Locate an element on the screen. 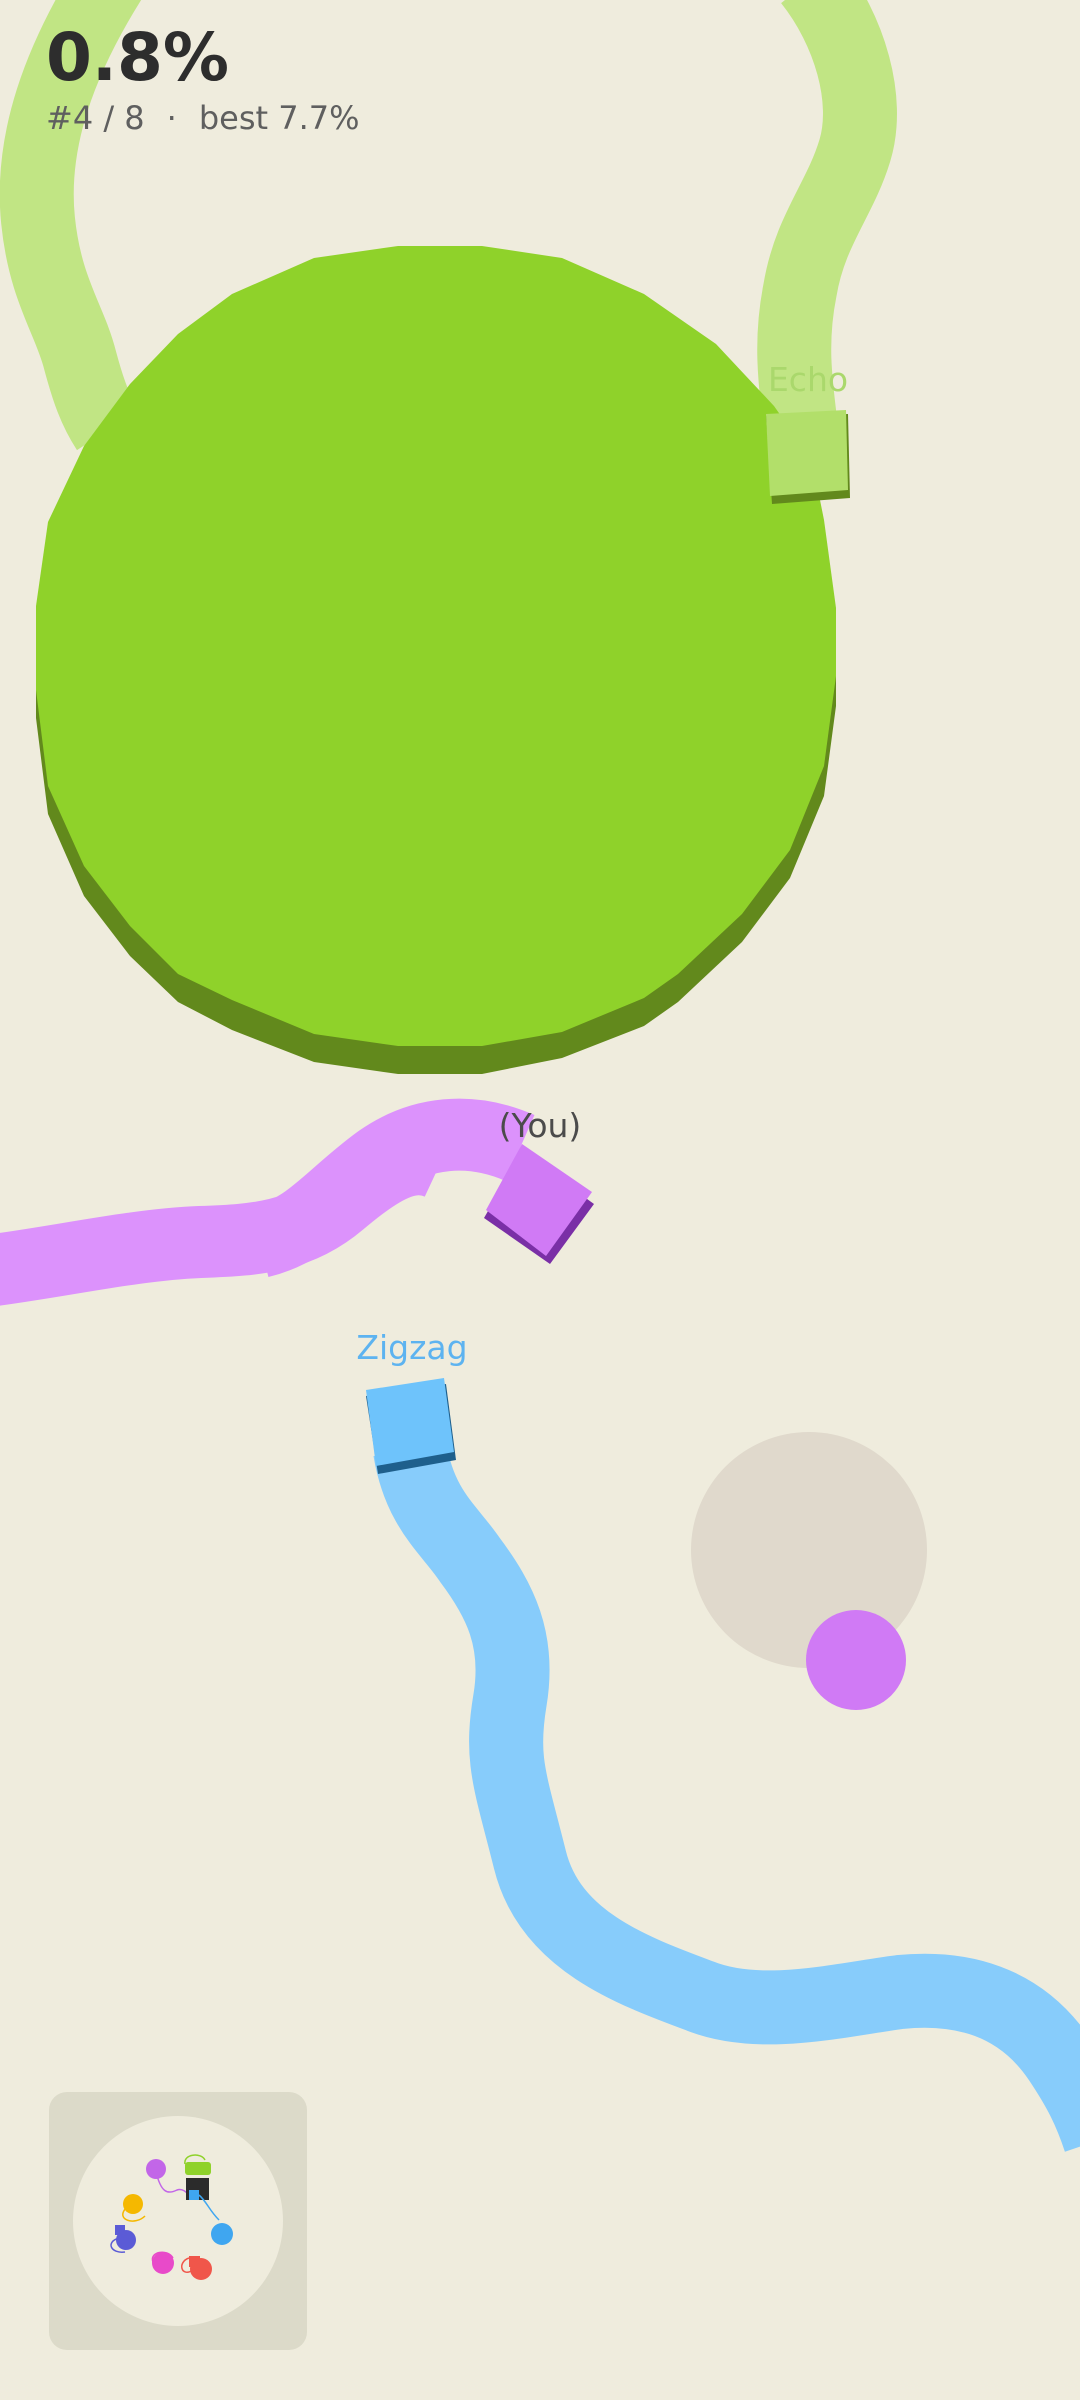 This screenshot has height=2400, width=1080. you-trail-top is located at coordinates (392, 1188).